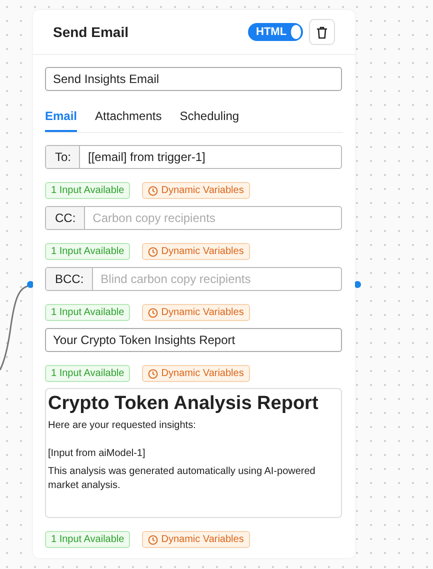 This screenshot has height=569, width=433. I want to click on recipient-field: CC: Carbon copy recipients, so click(193, 218).